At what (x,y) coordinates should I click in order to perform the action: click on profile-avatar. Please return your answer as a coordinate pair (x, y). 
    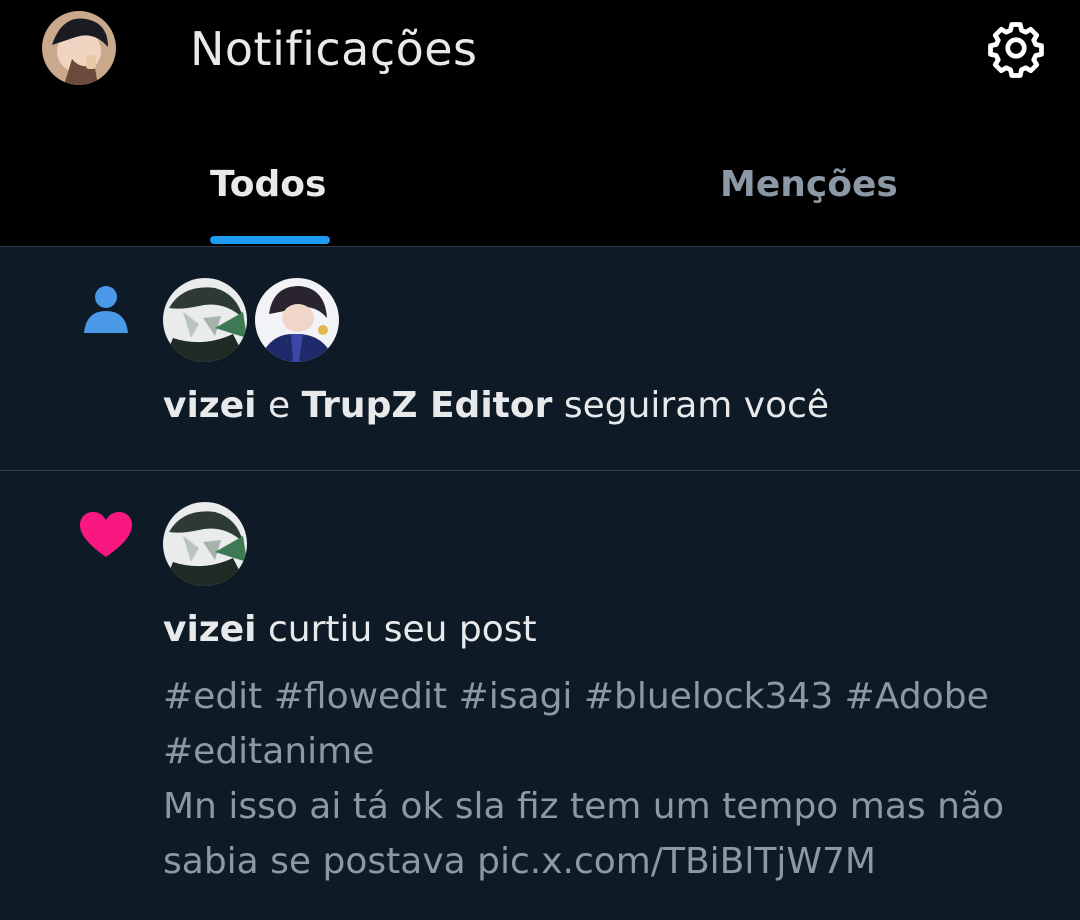
    Looking at the image, I should click on (79, 48).